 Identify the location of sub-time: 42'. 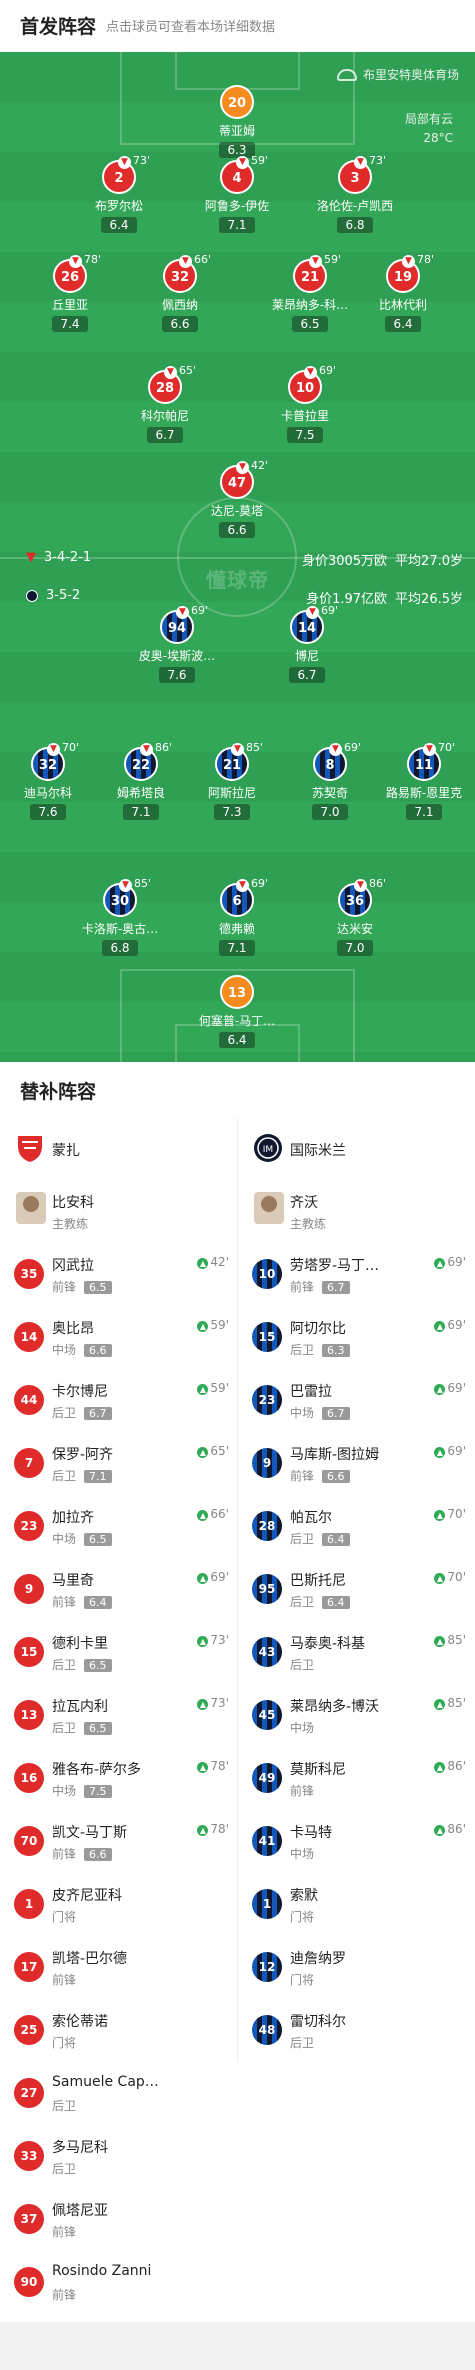
(260, 465).